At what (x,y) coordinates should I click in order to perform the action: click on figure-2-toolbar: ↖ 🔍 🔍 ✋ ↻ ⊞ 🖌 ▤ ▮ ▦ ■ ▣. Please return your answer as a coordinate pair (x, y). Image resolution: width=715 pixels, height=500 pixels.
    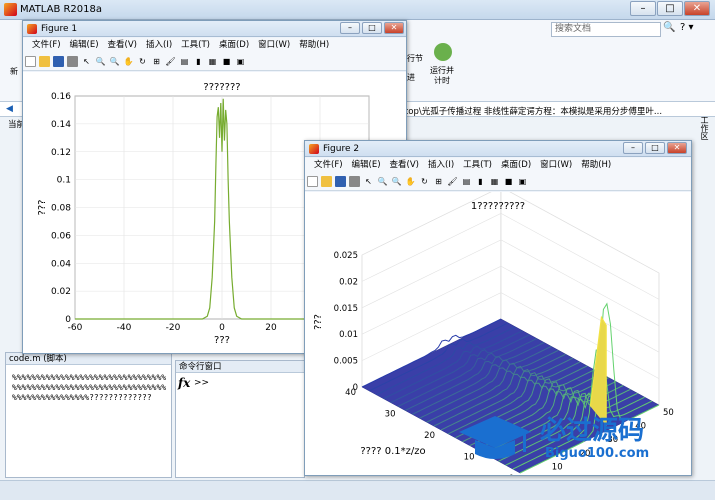
    Looking at the image, I should click on (498, 182).